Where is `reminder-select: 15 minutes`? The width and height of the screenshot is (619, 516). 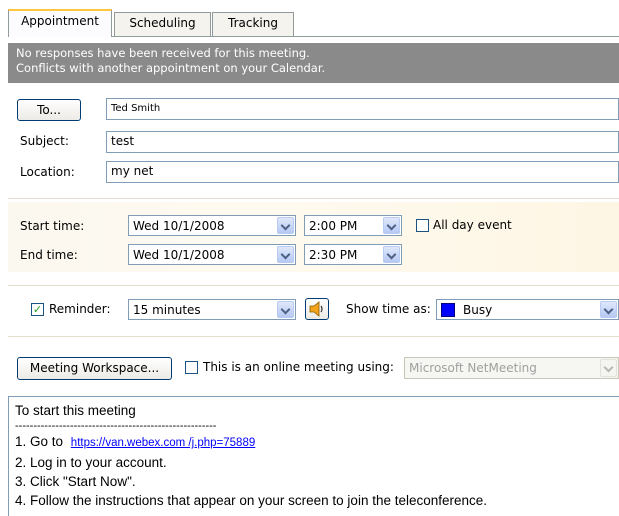
reminder-select: 15 minutes is located at coordinates (212, 309).